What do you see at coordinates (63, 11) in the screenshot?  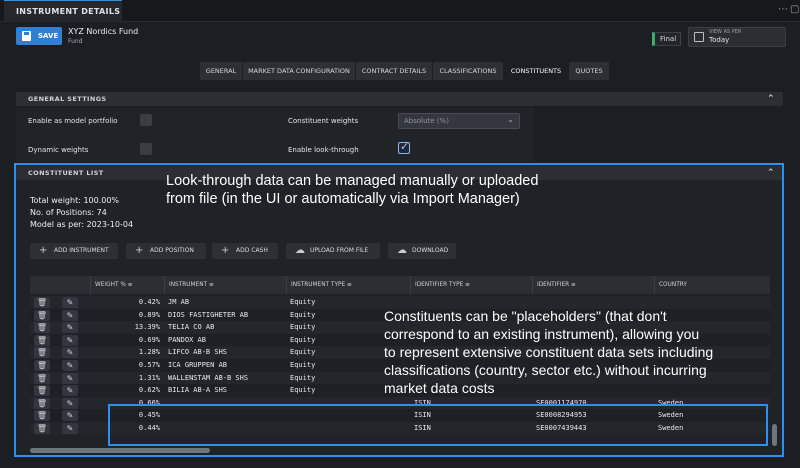 I see `window-tab-instrument-details: INSTRUMENT DETAILS` at bounding box center [63, 11].